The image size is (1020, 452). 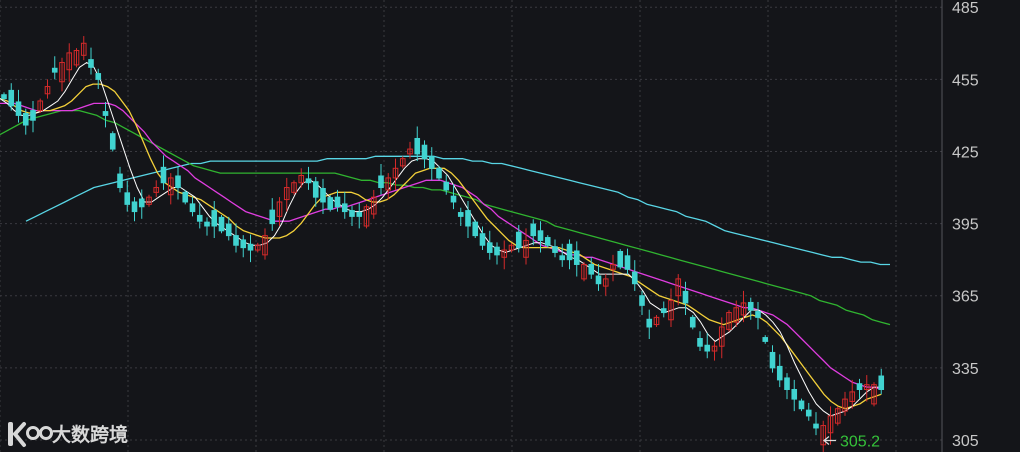 I want to click on y-tick-label: 425, so click(x=965, y=152).